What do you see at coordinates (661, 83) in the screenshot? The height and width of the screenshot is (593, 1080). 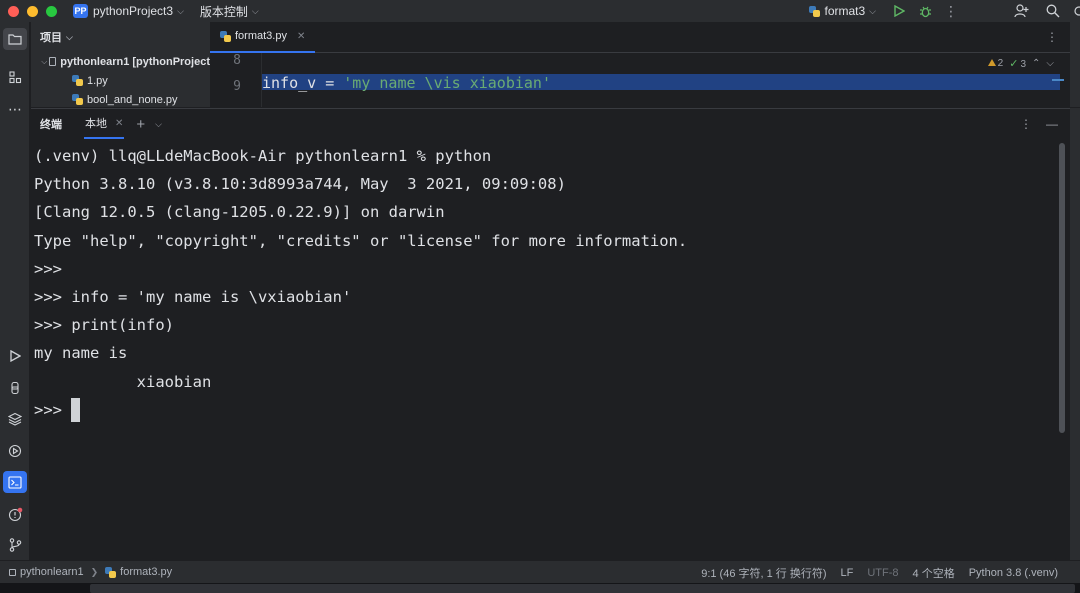 I see `code-line: info_v = 'my name \vis xiaobian'` at bounding box center [661, 83].